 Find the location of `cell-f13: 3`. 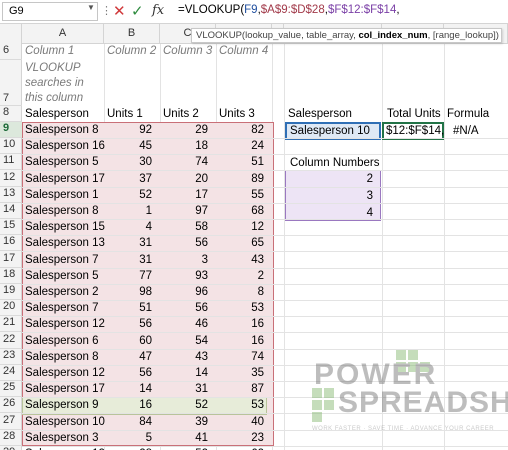

cell-f13: 3 is located at coordinates (333, 196).